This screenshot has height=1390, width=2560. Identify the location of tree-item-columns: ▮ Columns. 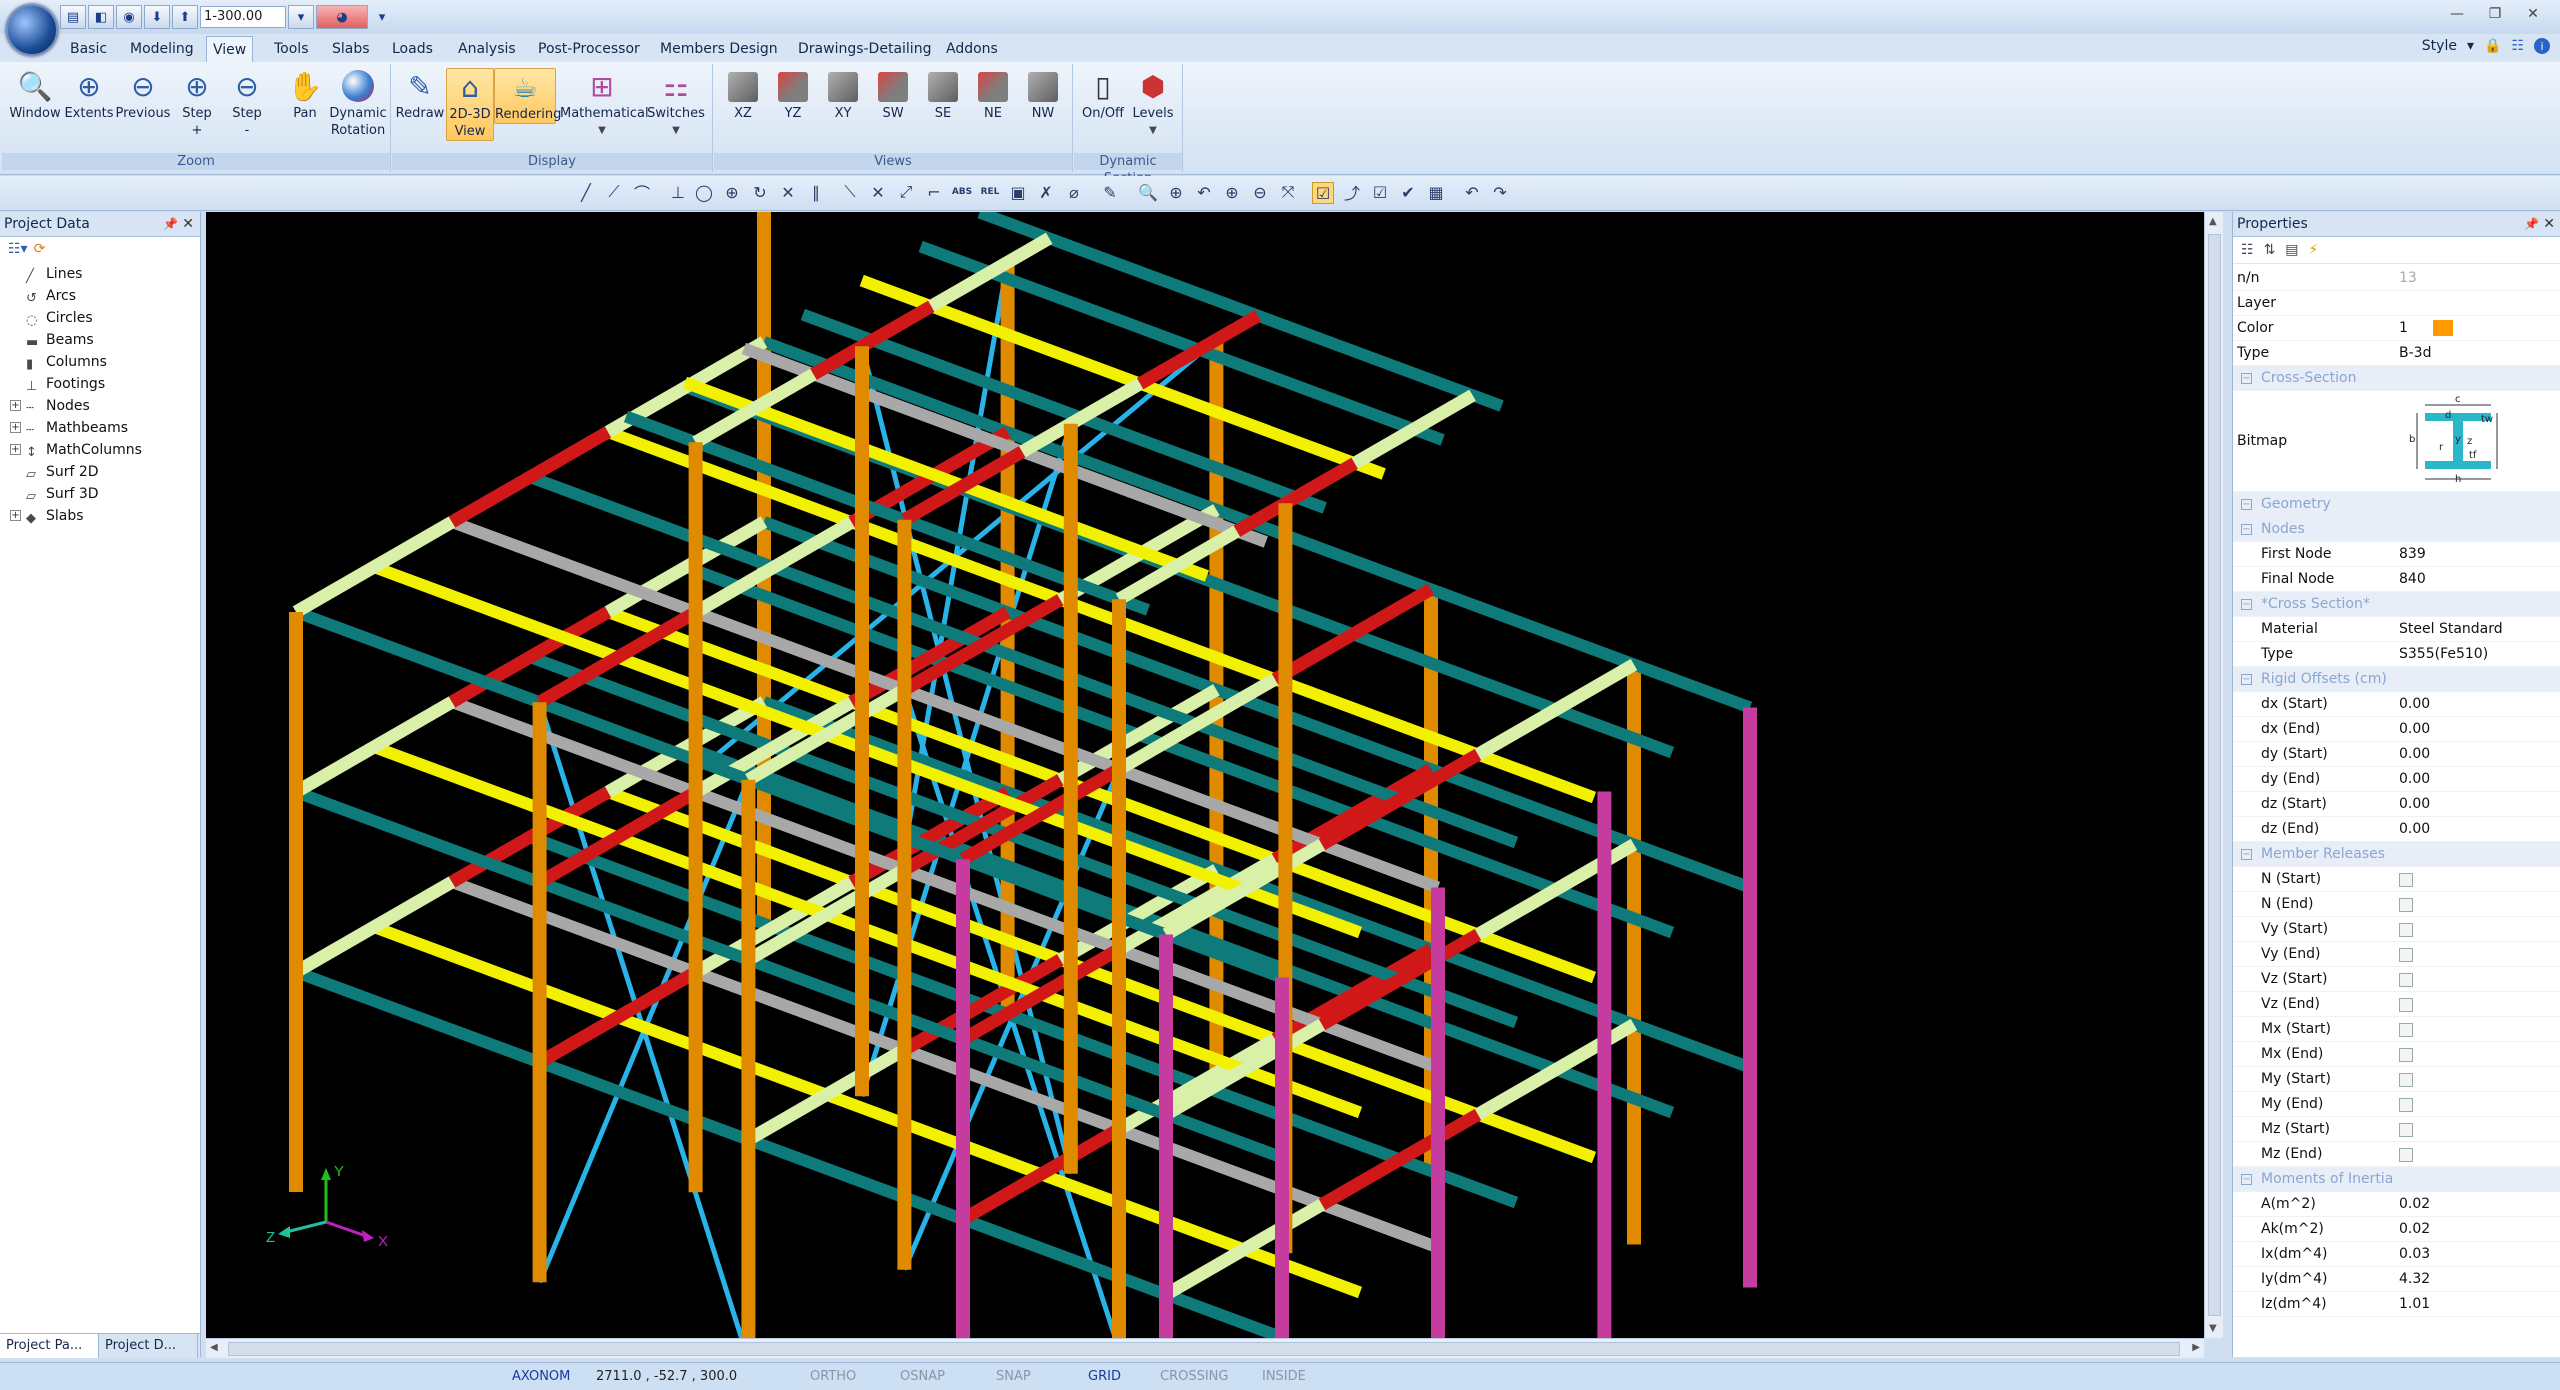
(100, 362).